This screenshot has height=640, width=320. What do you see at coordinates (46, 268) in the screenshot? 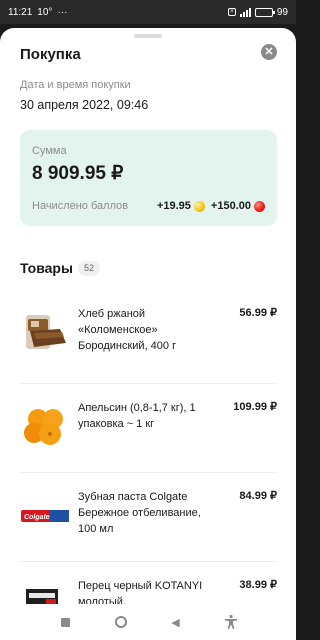
I see `goods-title: Товары` at bounding box center [46, 268].